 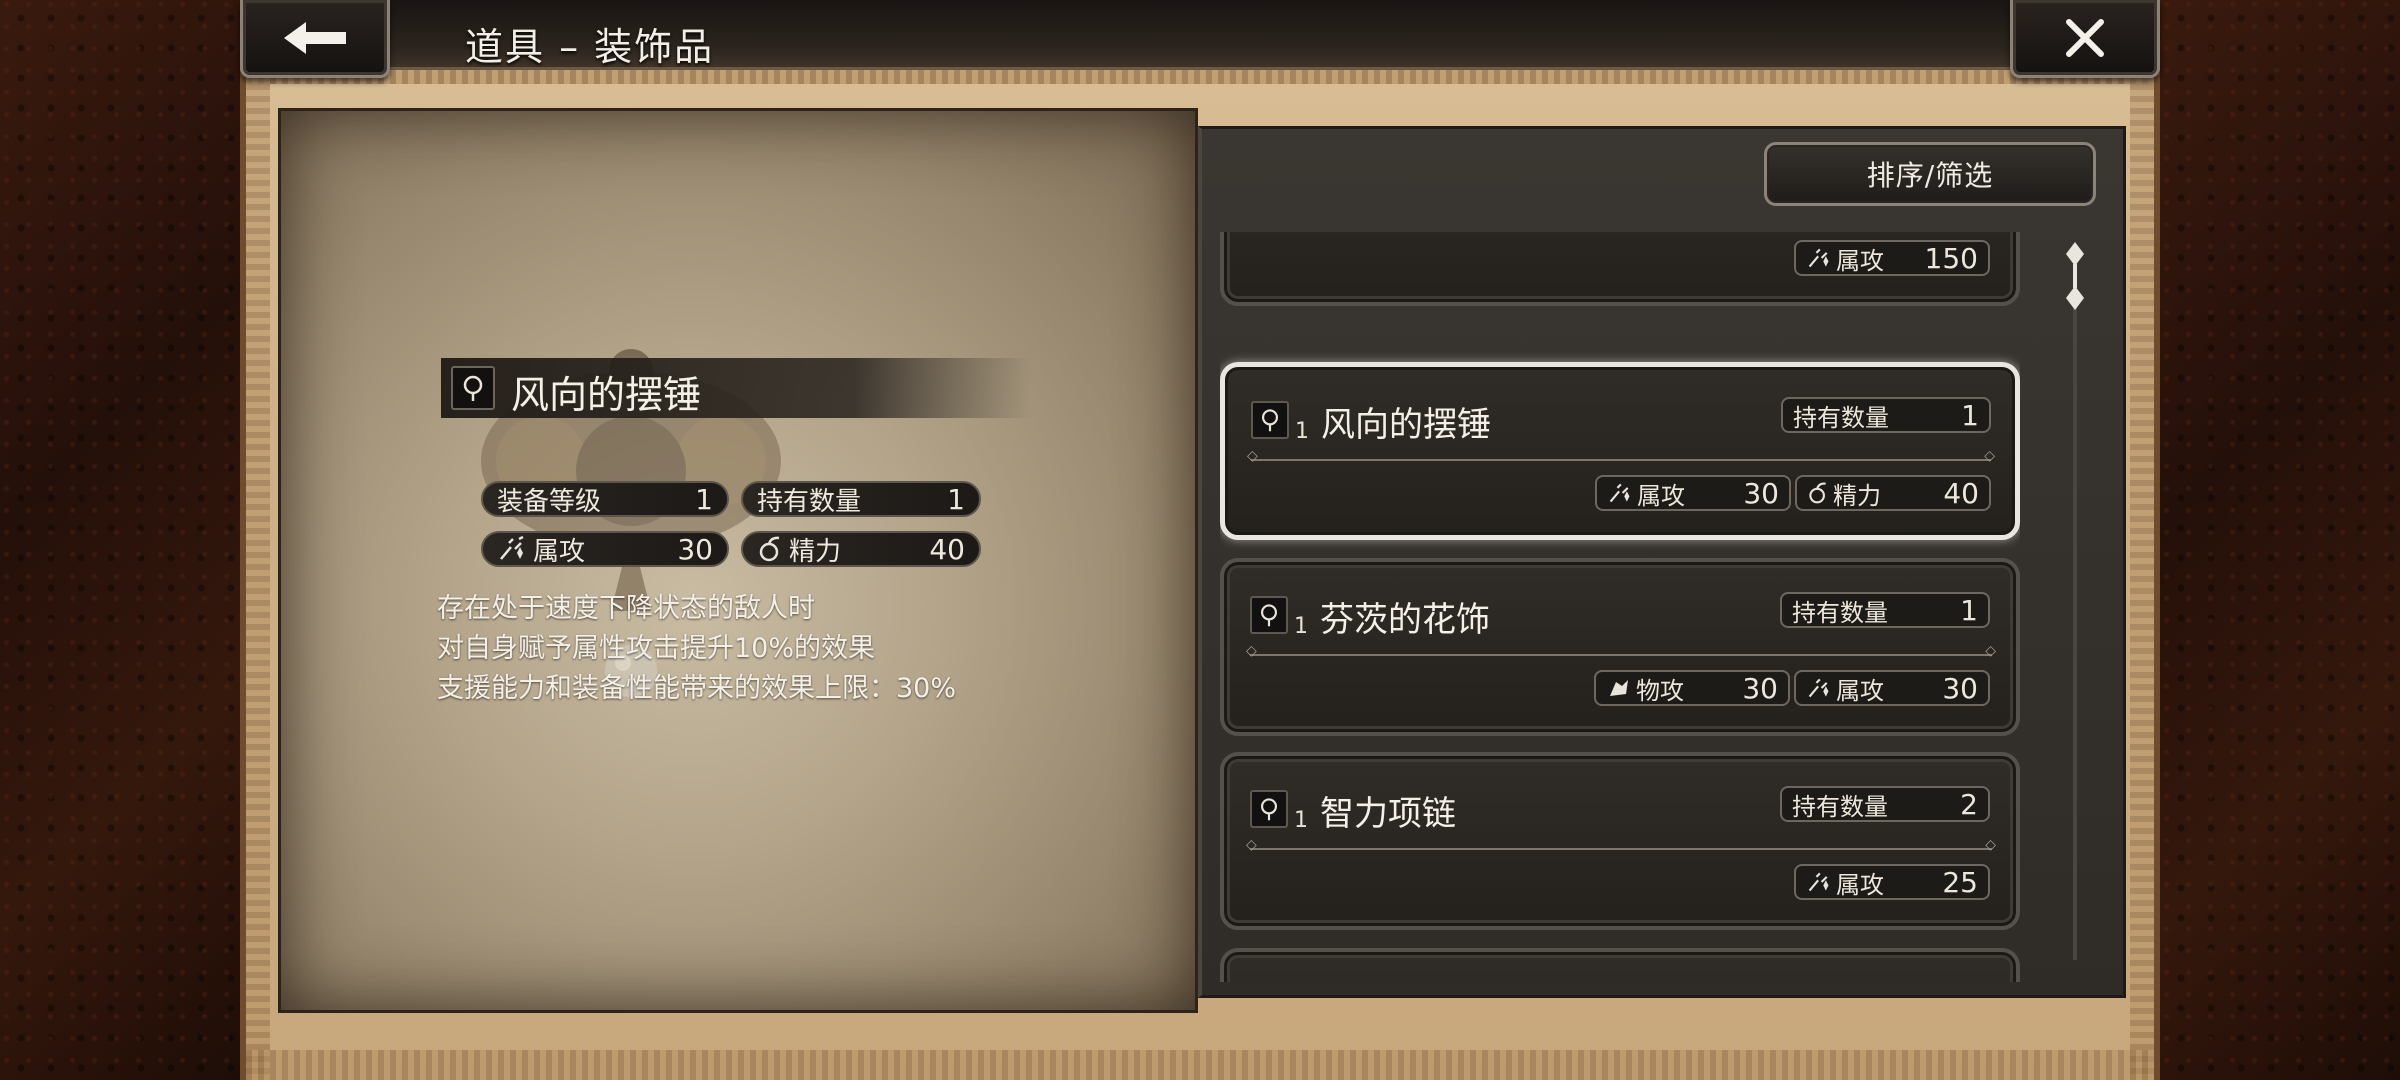 What do you see at coordinates (815, 551) in the screenshot?
I see `stamina-label: 精力` at bounding box center [815, 551].